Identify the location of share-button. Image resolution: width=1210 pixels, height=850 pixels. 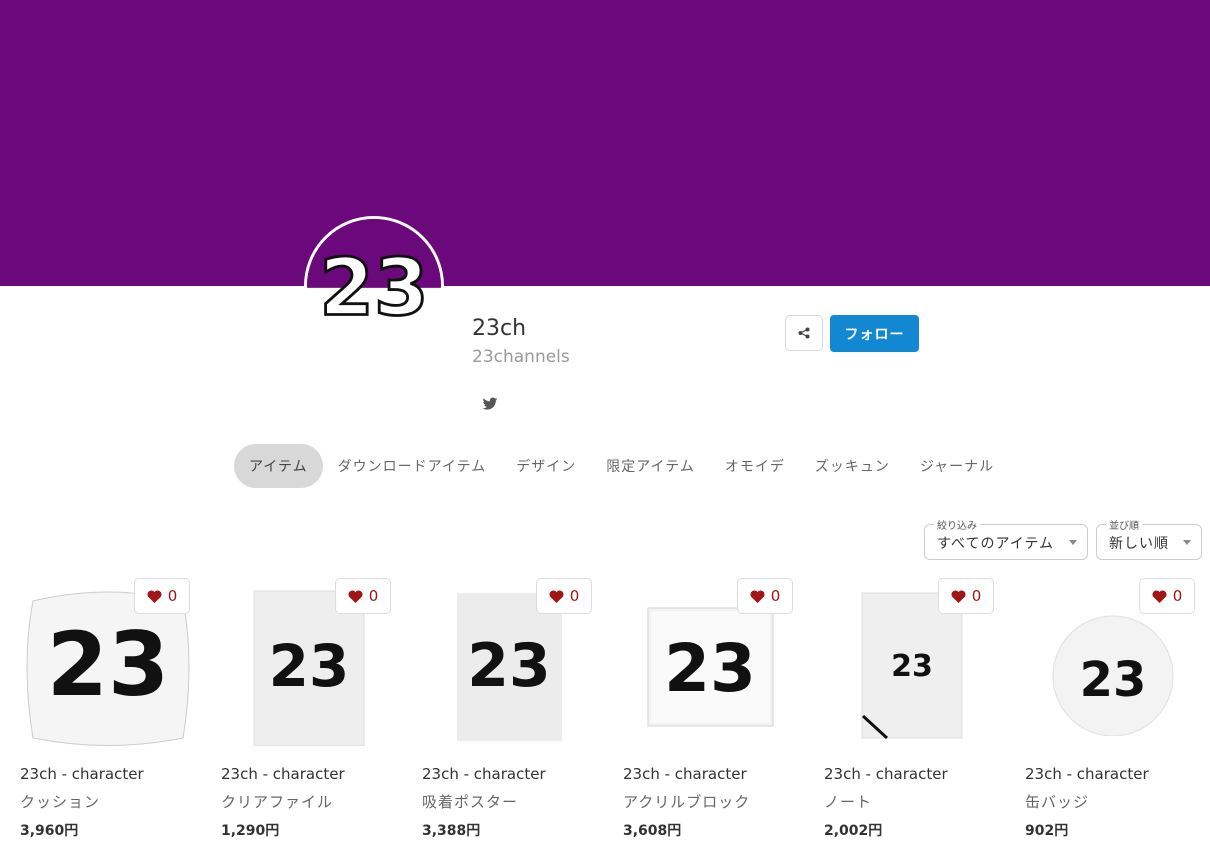
(804, 333).